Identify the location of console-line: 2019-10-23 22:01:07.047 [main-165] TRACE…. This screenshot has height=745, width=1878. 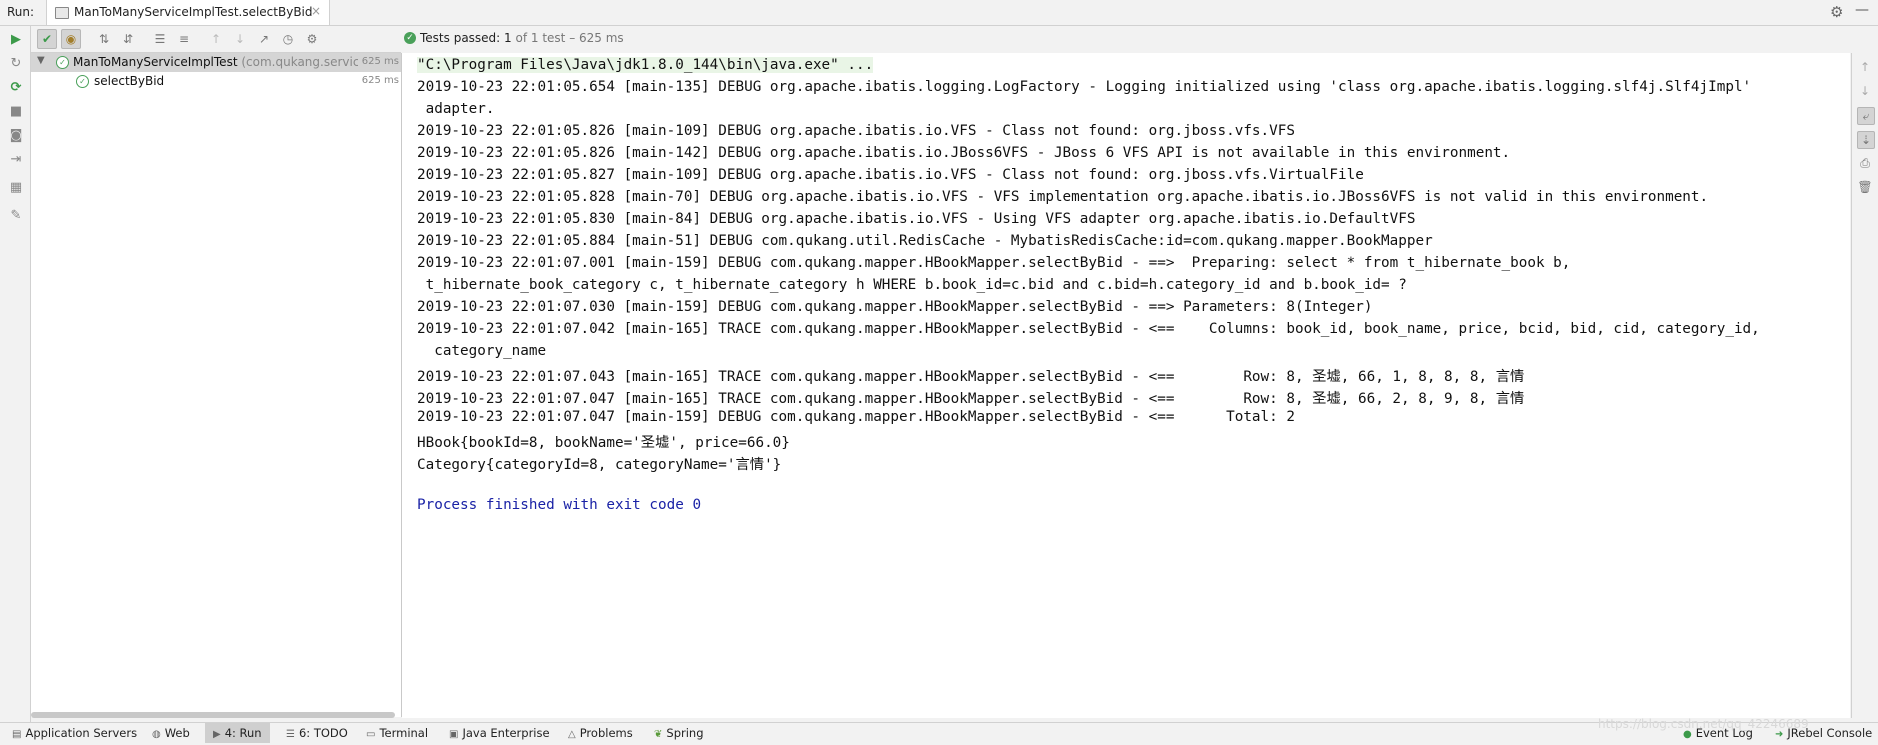
(971, 399).